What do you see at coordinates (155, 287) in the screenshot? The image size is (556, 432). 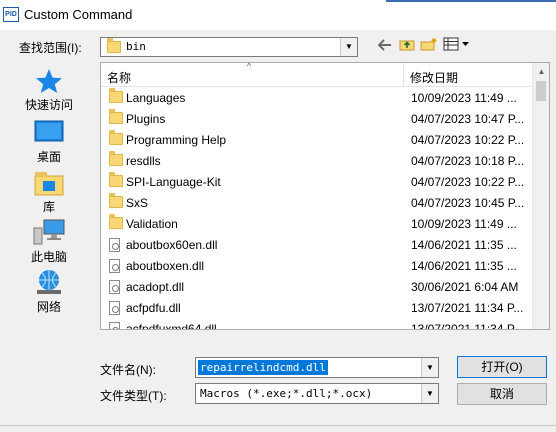 I see `file-name: acadopt.dll` at bounding box center [155, 287].